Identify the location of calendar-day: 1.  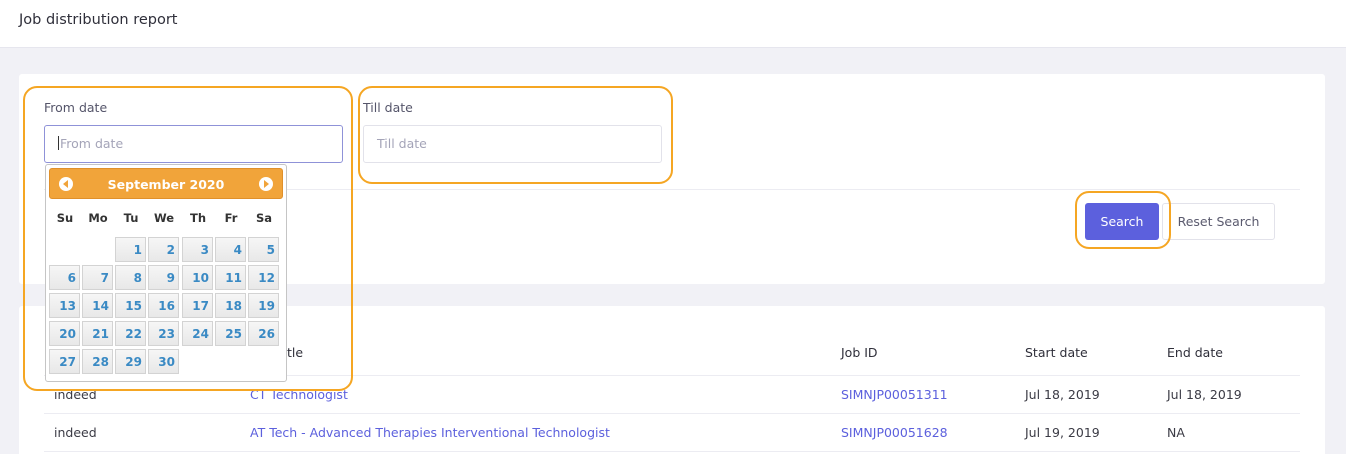
(130, 249).